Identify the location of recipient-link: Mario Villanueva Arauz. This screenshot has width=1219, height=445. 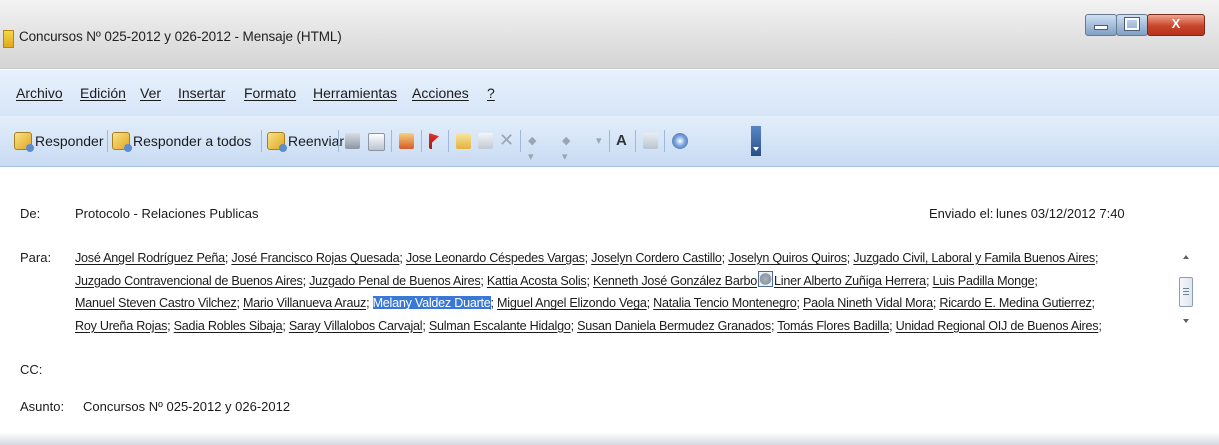
(304, 303).